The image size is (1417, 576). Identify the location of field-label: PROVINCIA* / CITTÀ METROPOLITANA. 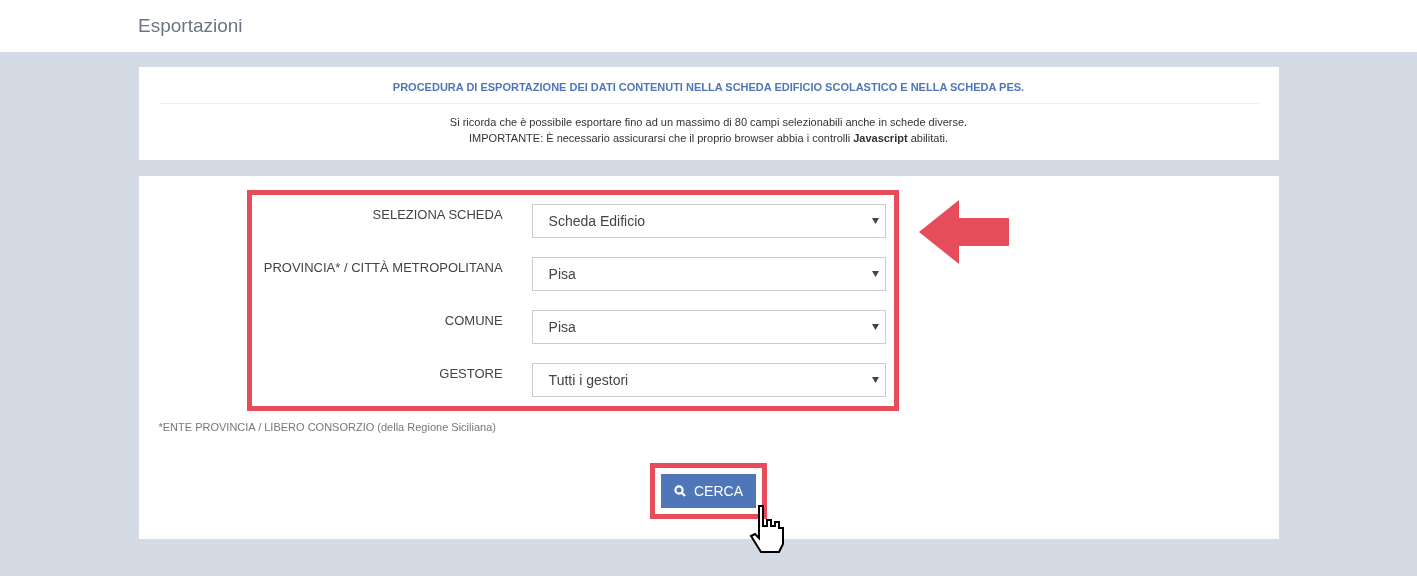
(382, 267).